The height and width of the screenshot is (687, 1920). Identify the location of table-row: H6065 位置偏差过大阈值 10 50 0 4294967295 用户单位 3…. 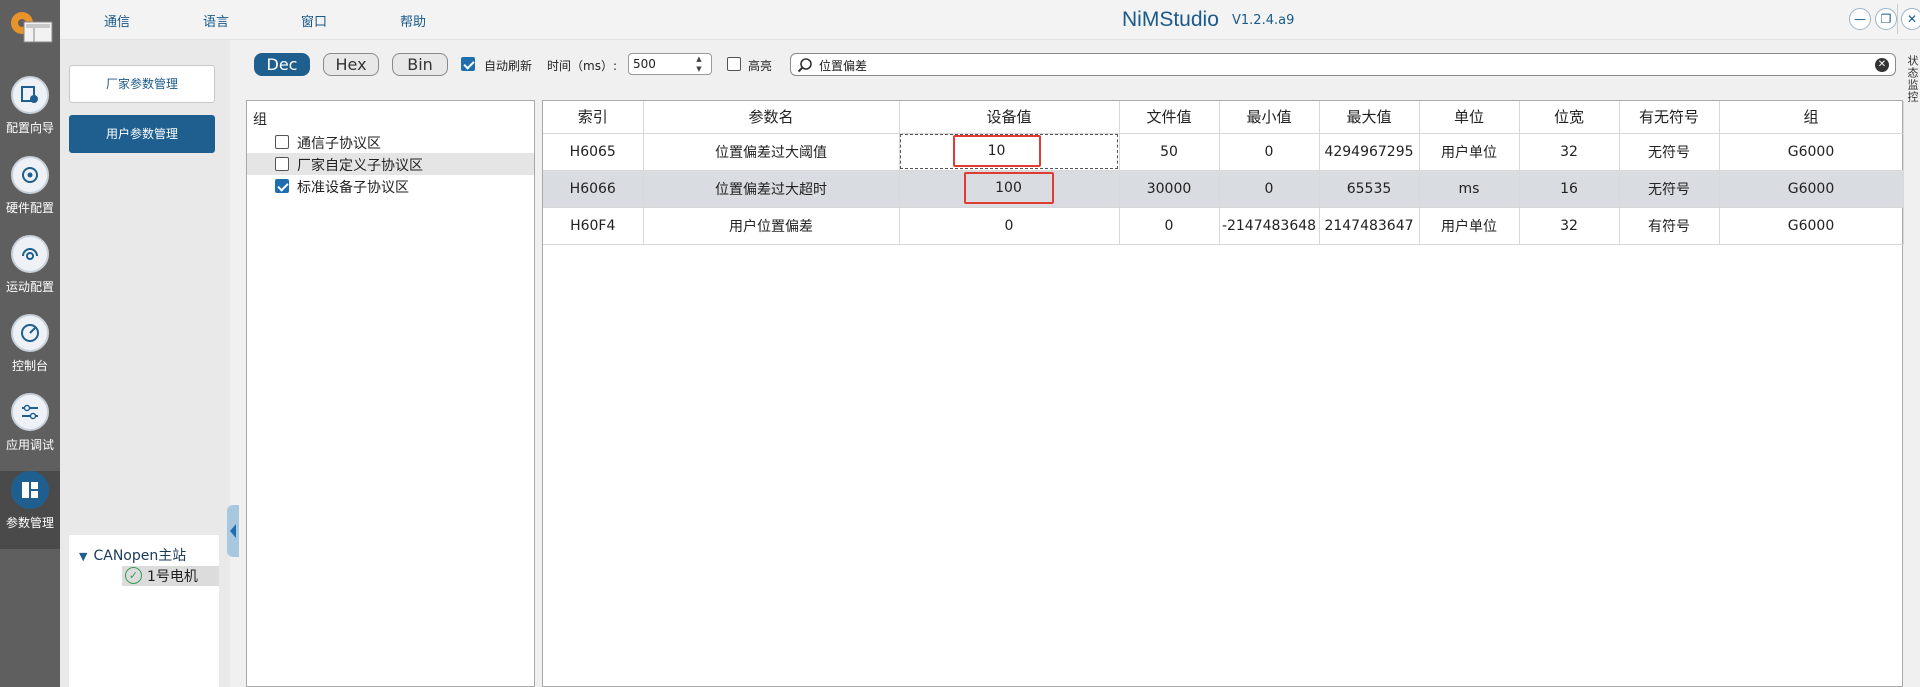
(1223, 152).